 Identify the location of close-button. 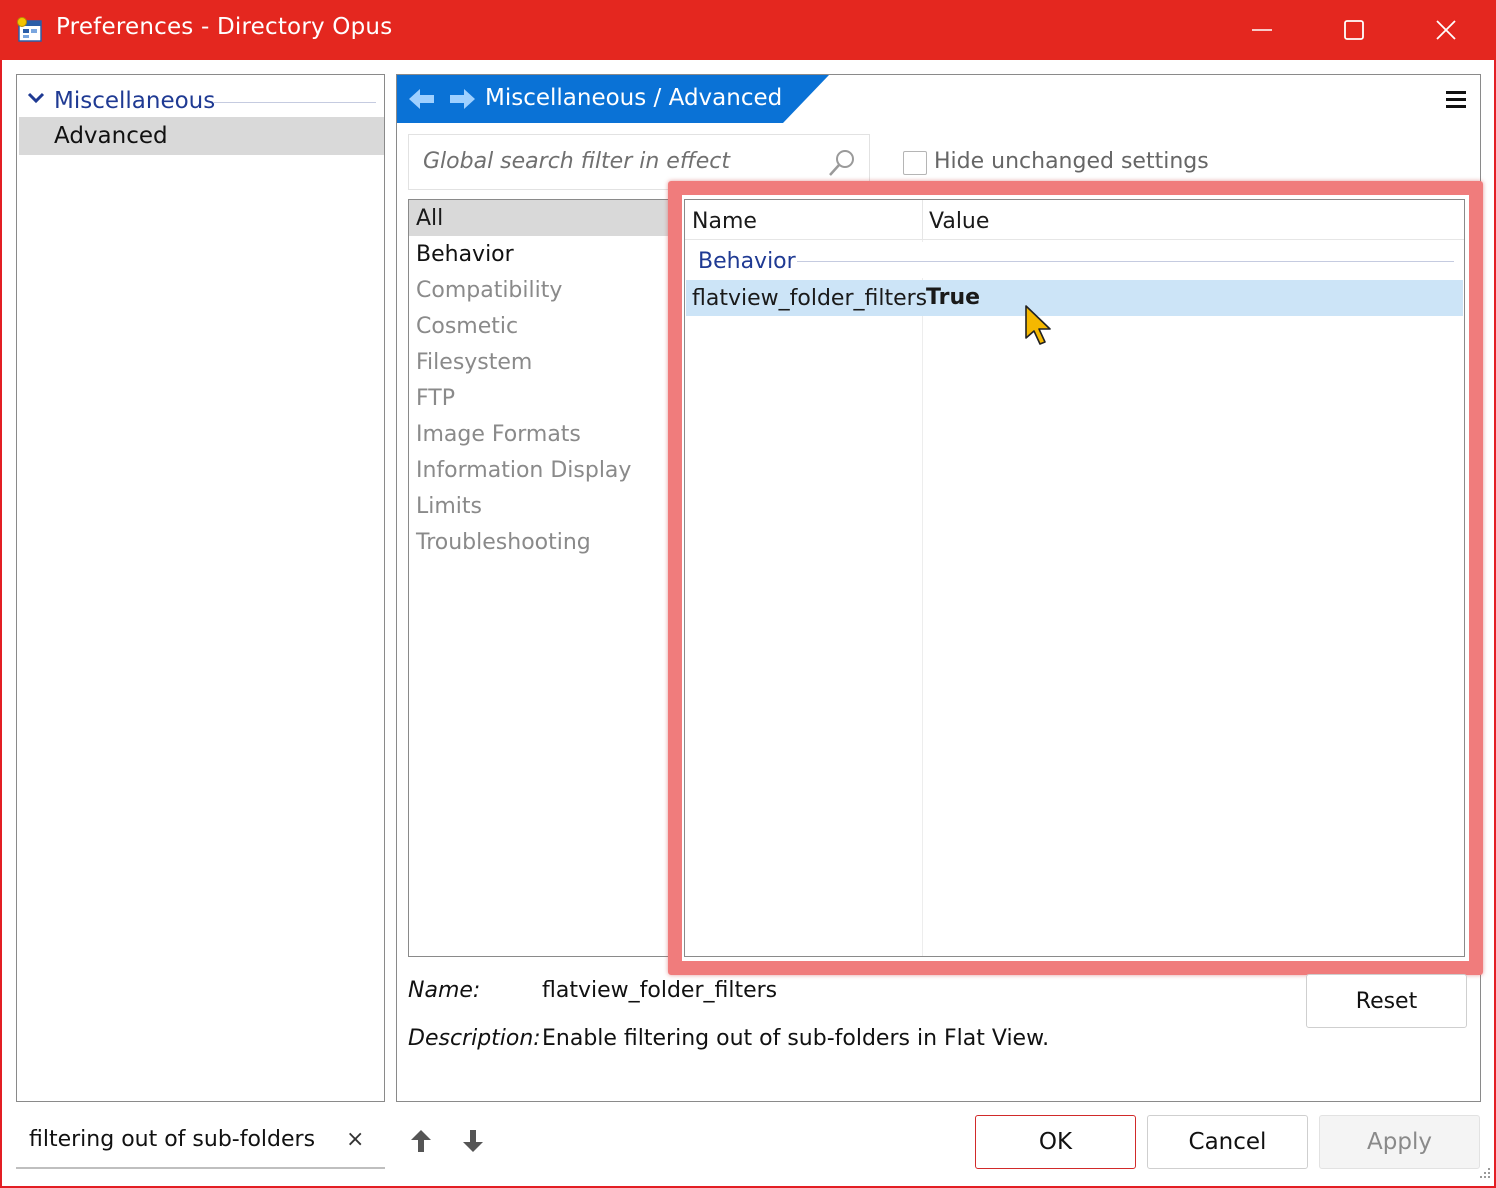
(1446, 30).